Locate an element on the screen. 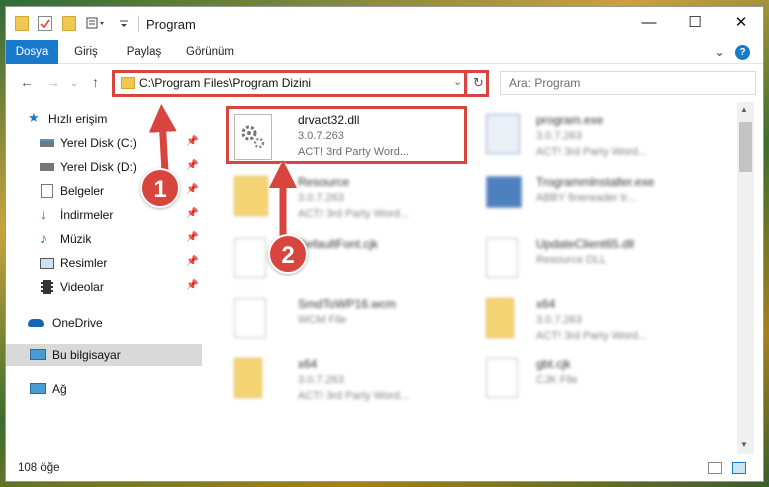 Image resolution: width=769 pixels, height=487 pixels. step-2-badge: 2 is located at coordinates (288, 254).